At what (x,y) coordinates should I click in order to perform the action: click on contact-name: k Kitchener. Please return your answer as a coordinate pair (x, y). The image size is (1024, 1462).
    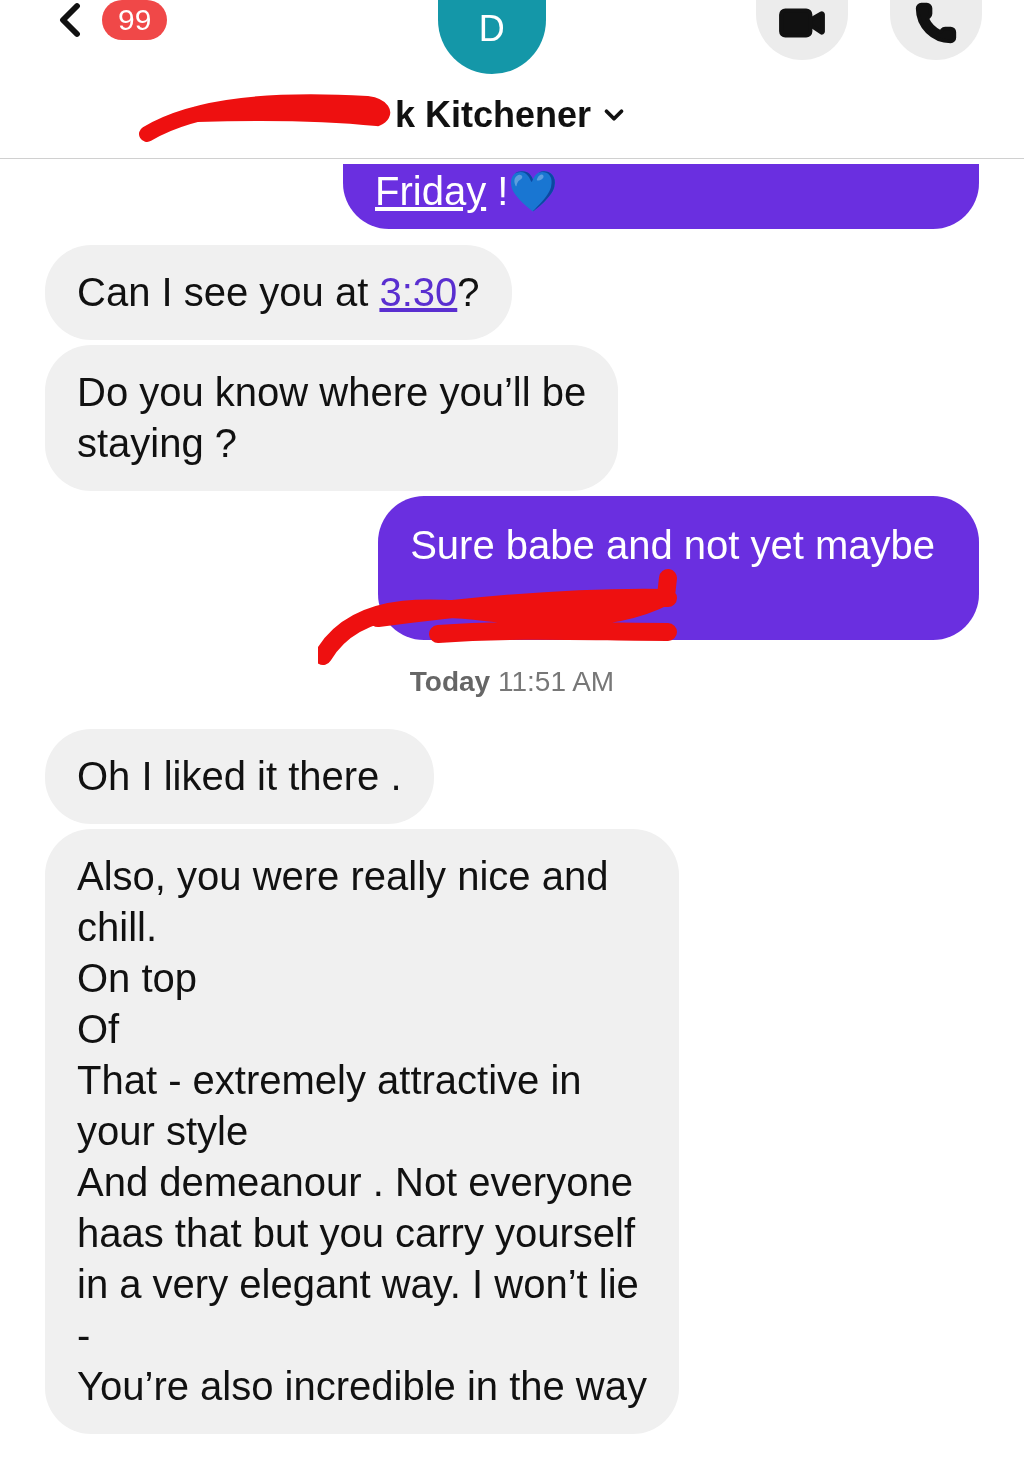
    Looking at the image, I should click on (493, 115).